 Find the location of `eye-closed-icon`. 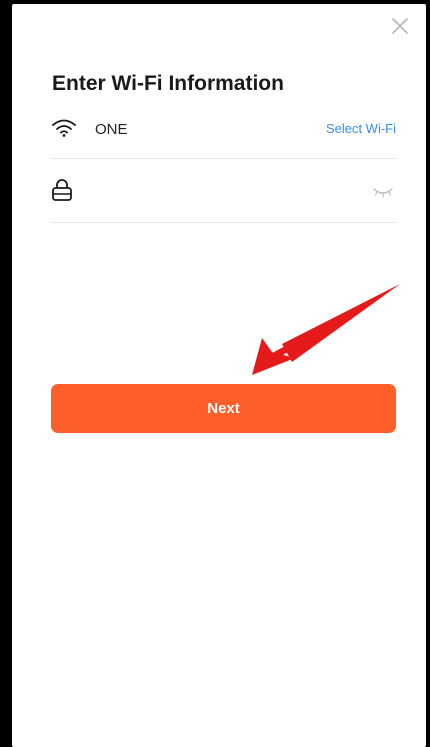

eye-closed-icon is located at coordinates (383, 192).